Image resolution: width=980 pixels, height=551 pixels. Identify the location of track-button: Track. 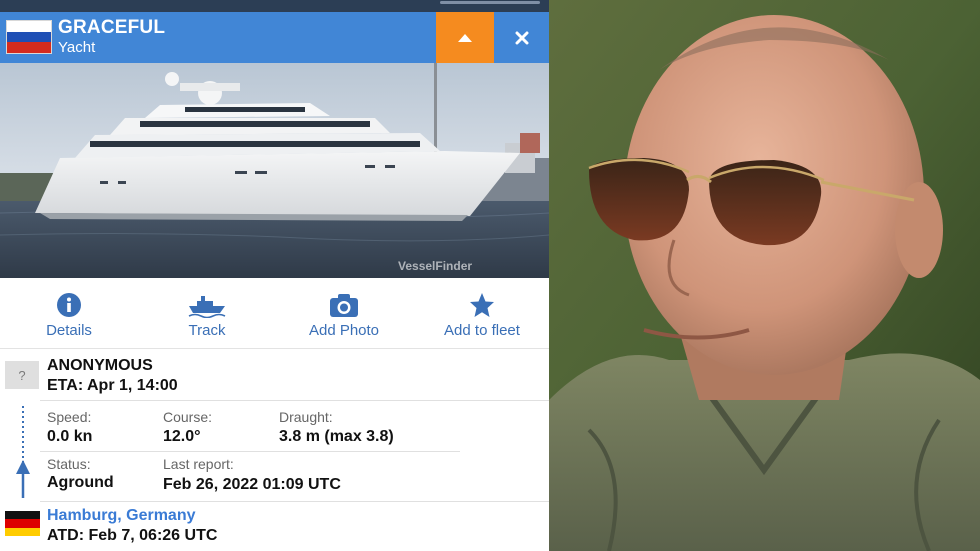
(207, 315).